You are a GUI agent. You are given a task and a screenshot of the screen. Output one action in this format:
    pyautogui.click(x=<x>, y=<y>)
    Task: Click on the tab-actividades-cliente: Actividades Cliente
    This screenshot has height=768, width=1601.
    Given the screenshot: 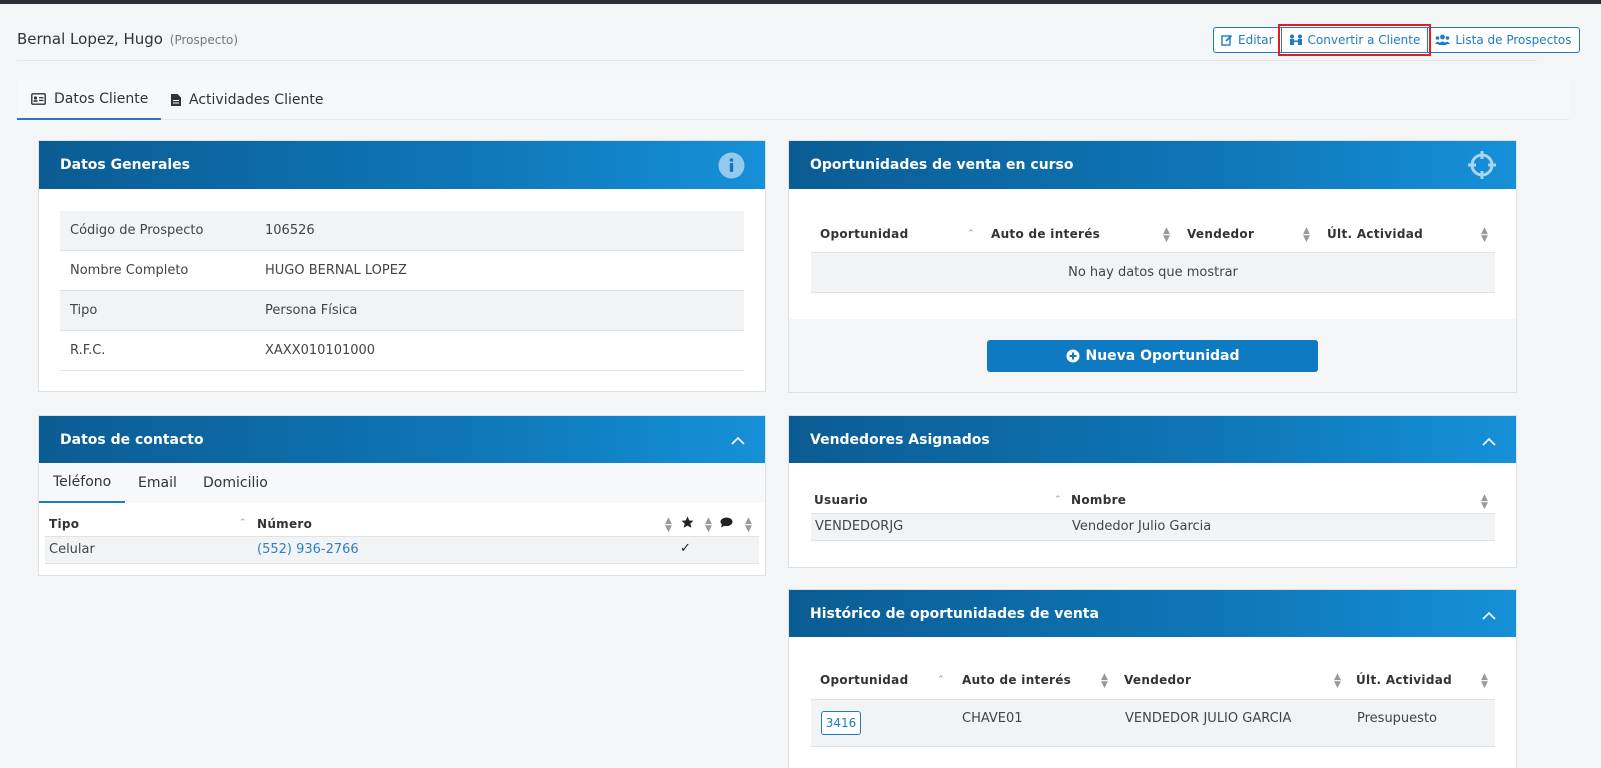 What is the action you would take?
    pyautogui.click(x=247, y=100)
    